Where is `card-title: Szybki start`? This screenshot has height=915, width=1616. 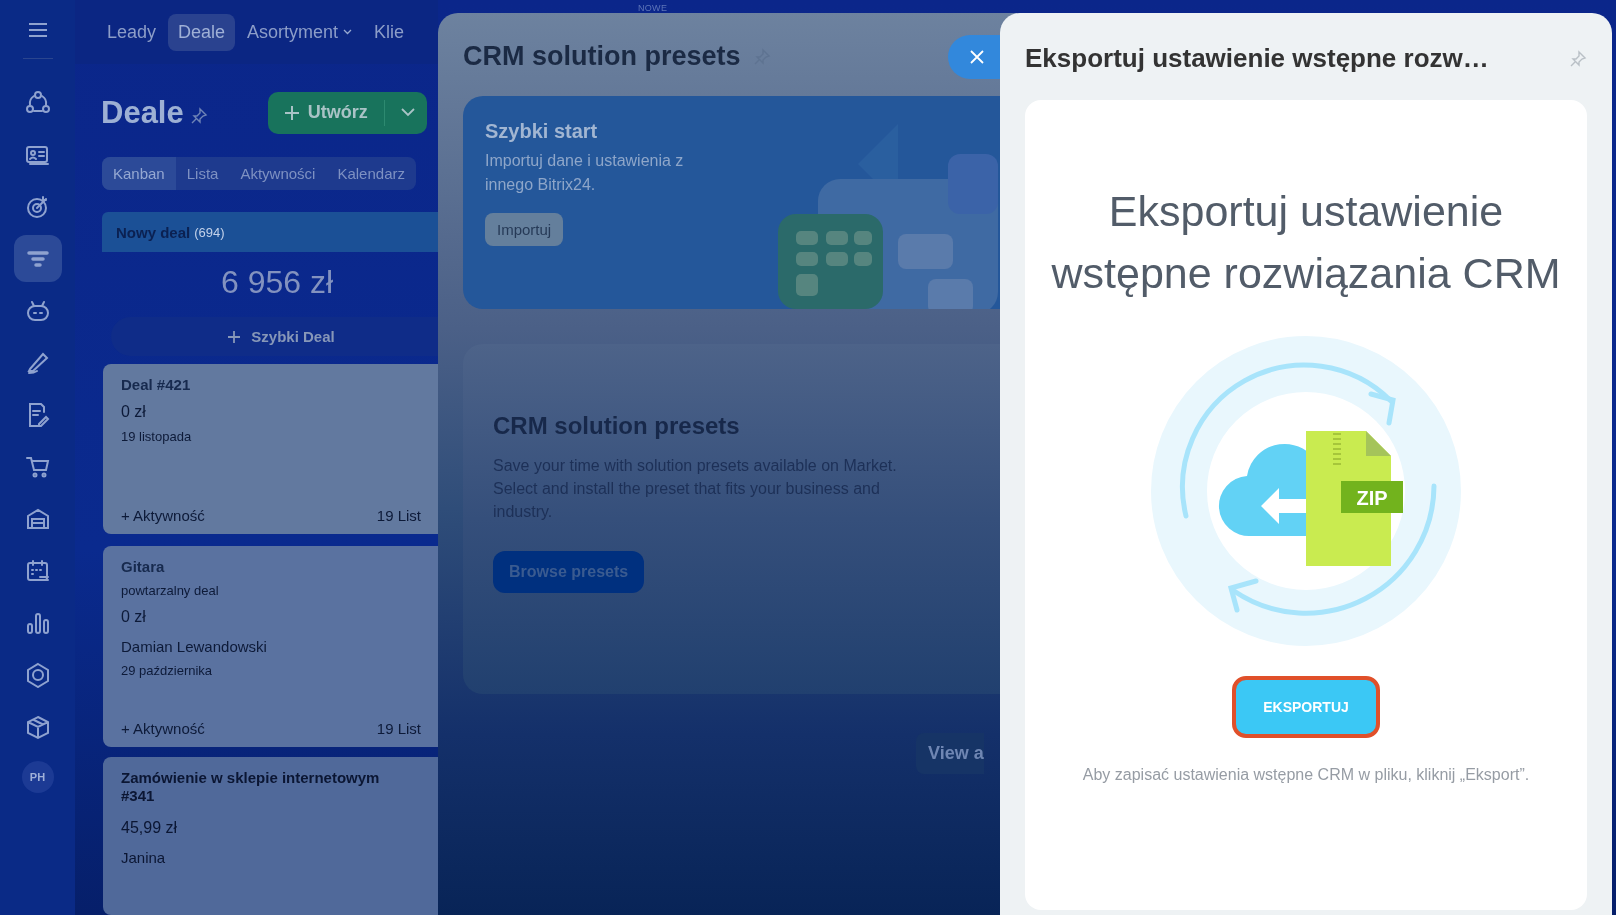 card-title: Szybki start is located at coordinates (542, 131).